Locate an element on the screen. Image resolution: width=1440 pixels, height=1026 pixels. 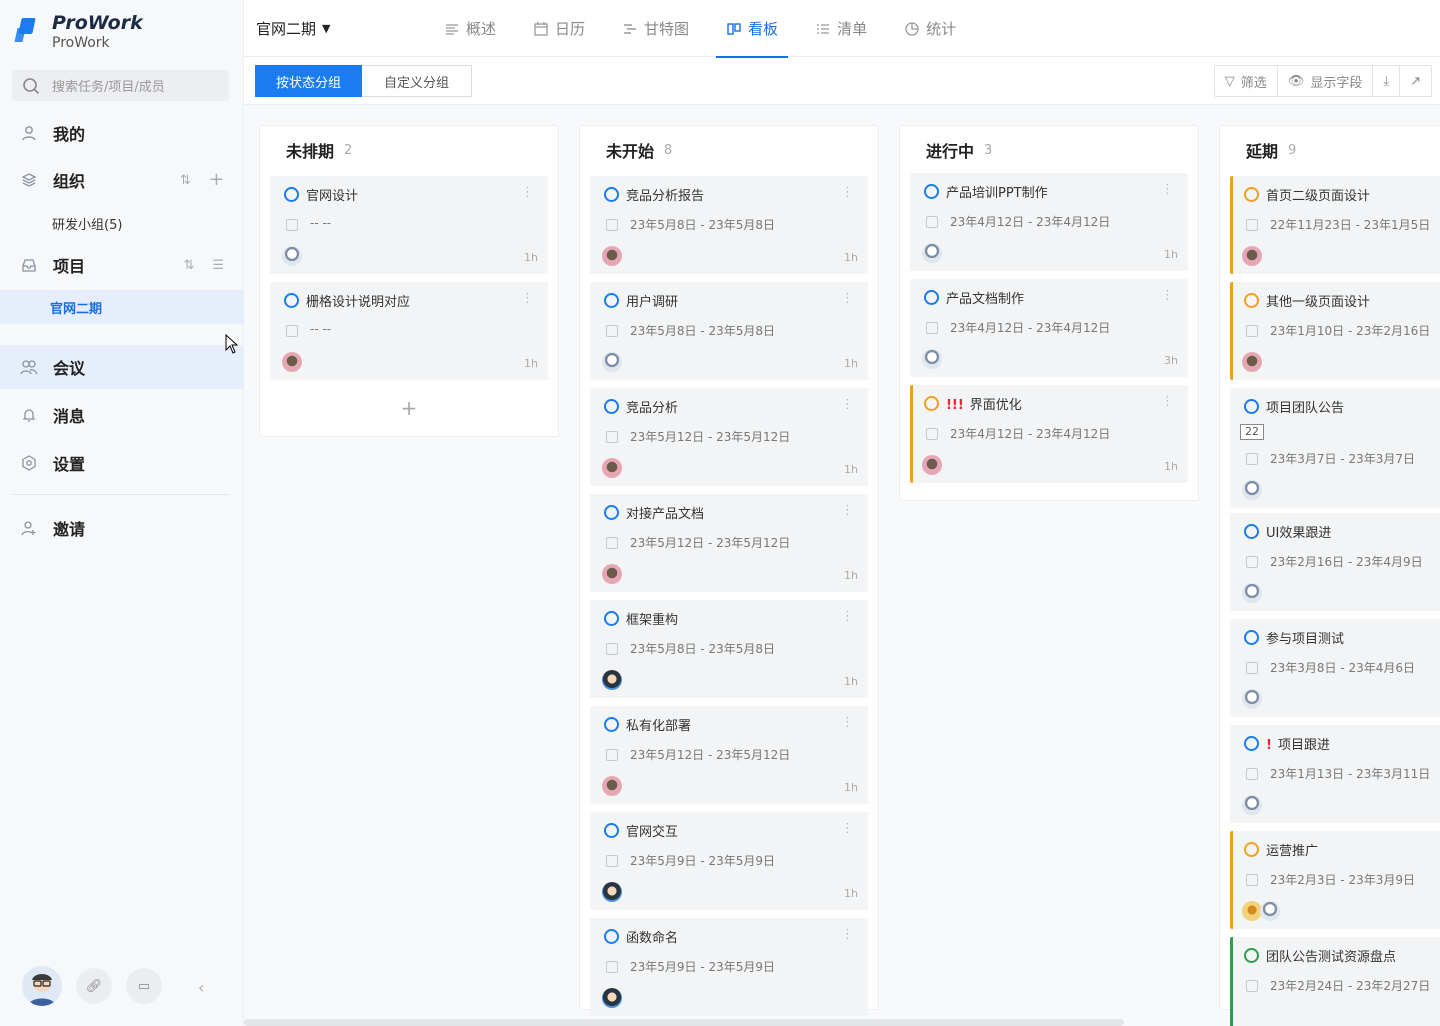
nav-meeting: 会议 is located at coordinates (122, 367).